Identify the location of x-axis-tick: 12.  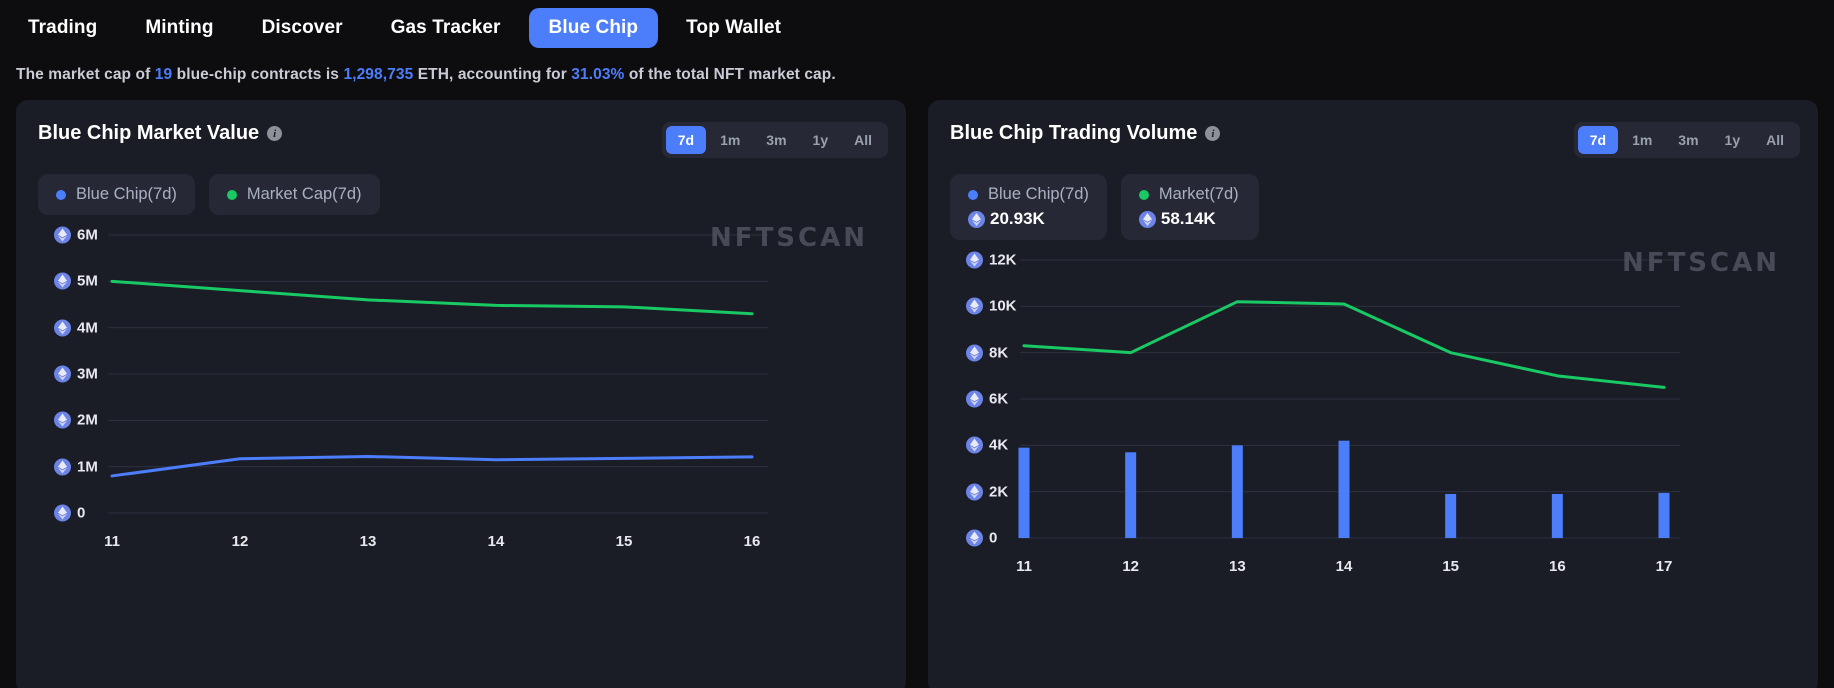
(240, 541).